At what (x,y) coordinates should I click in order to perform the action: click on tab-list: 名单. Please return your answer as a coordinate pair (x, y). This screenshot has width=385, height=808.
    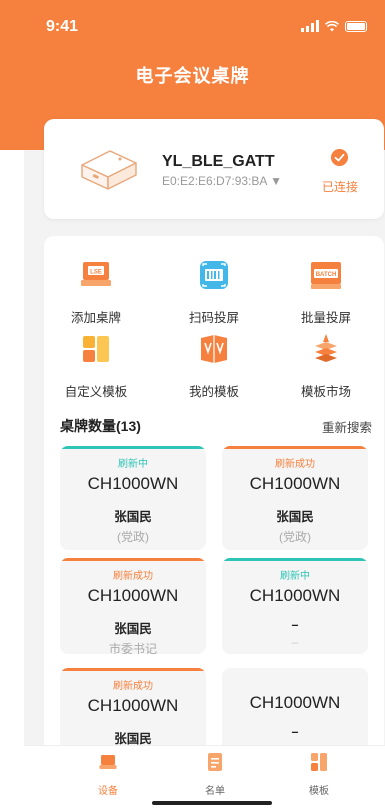
    Looking at the image, I should click on (215, 774).